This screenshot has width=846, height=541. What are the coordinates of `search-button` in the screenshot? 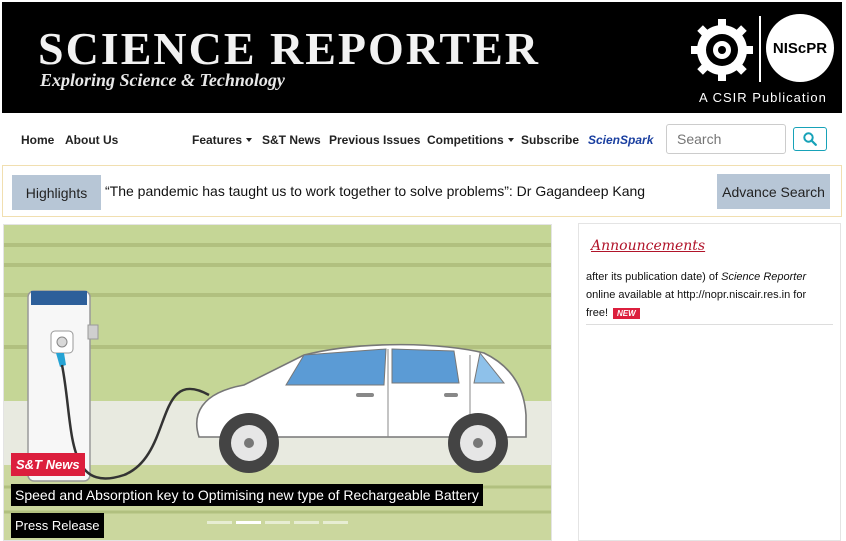 It's located at (810, 139).